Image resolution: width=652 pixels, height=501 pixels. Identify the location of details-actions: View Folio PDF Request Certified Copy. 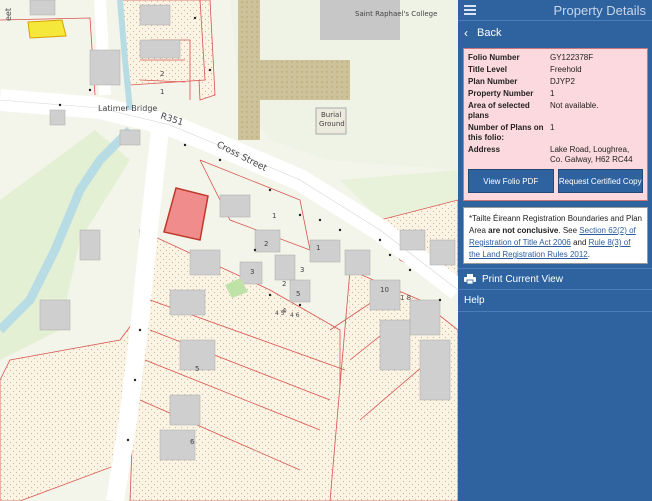
(555, 181).